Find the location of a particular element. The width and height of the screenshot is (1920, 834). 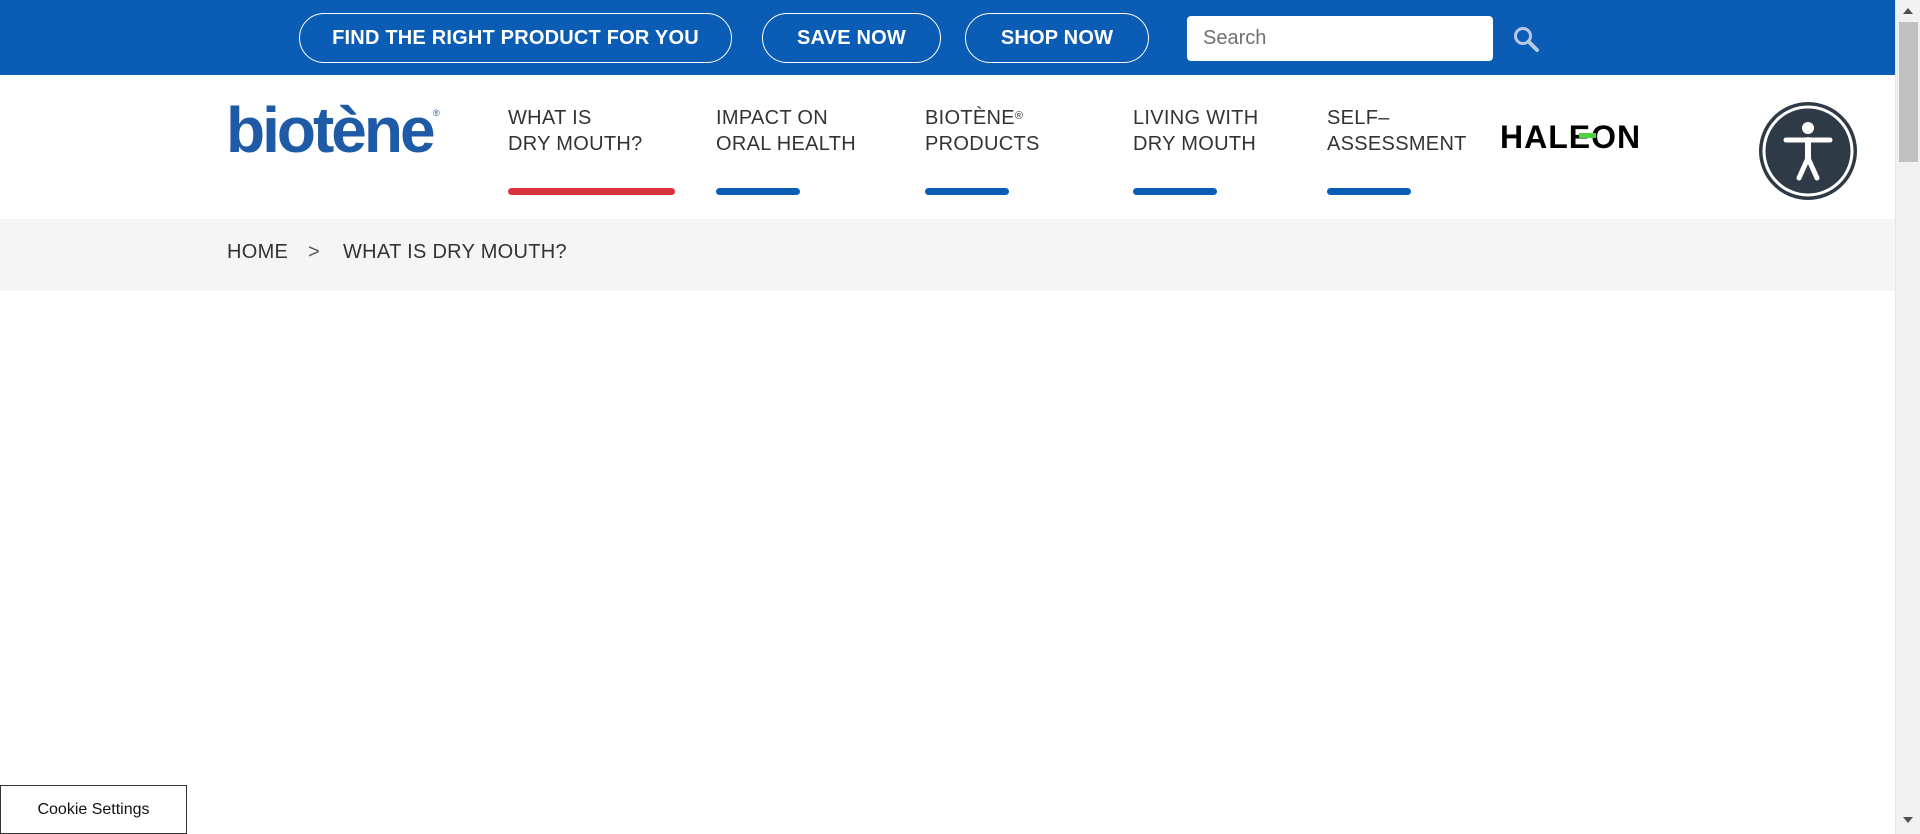

nav-impact-on-oral-health: IMPACT ON ORAL HEALTH is located at coordinates (786, 150).